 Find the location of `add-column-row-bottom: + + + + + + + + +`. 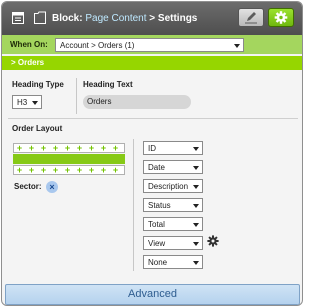

add-column-row-bottom: + + + + + + + + + is located at coordinates (69, 170).